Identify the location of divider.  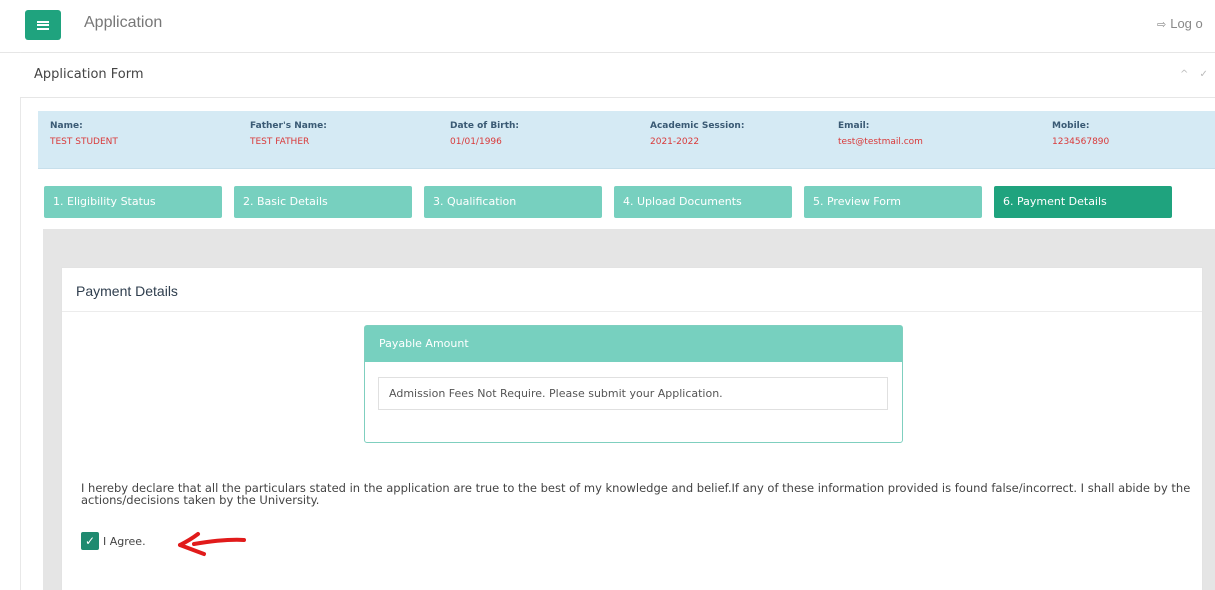
(632, 311).